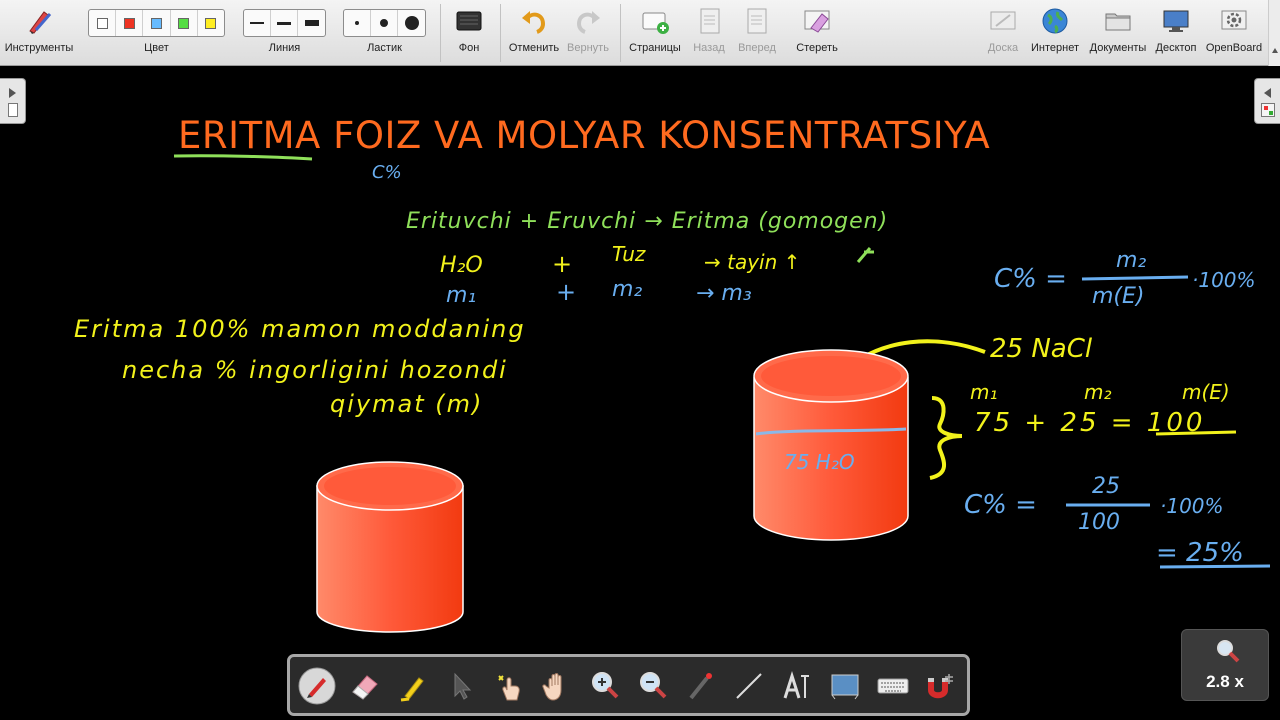  I want to click on select-tool-button, so click(461, 686).